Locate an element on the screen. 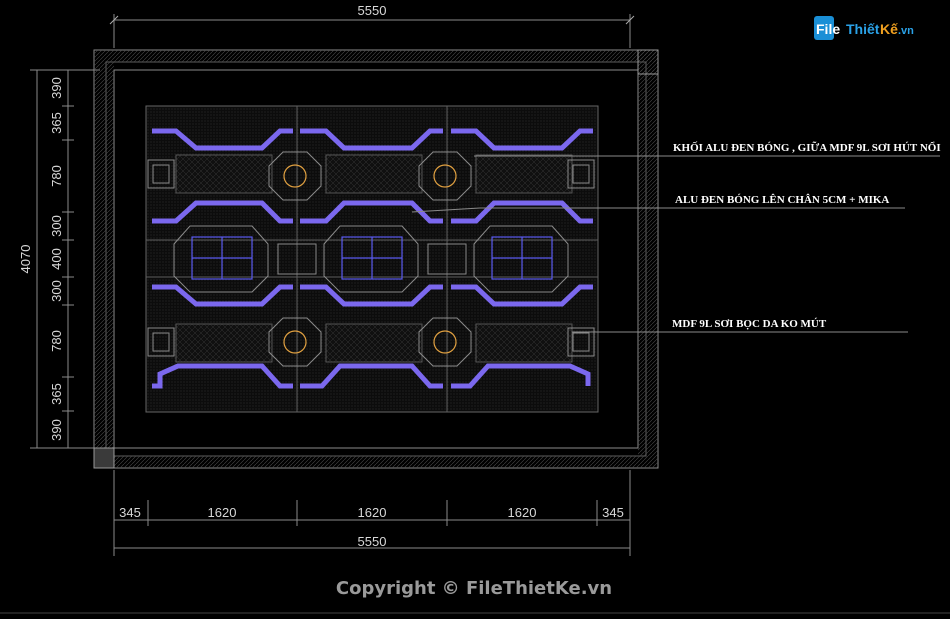 The width and height of the screenshot is (950, 619). copyright-watermark: Copyright © FileThietKe.vn is located at coordinates (474, 588).